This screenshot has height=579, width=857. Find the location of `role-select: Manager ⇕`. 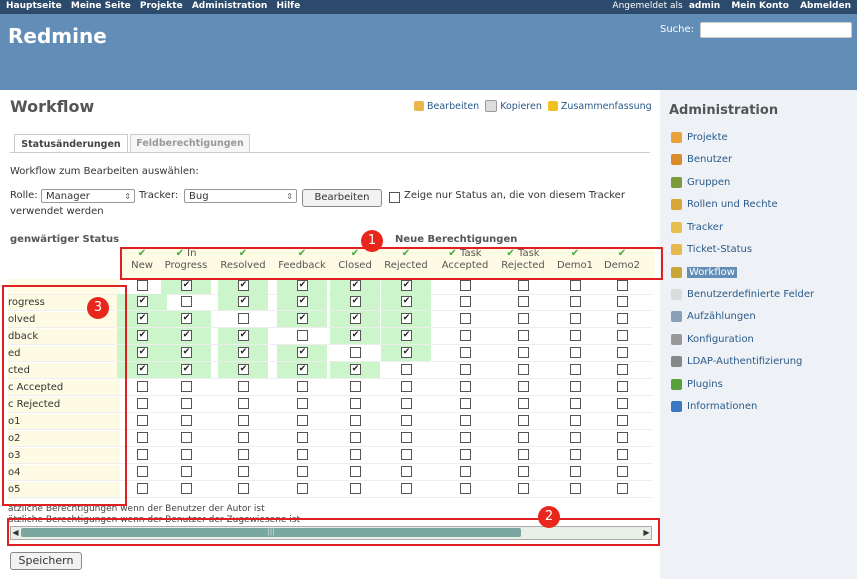

role-select: Manager ⇕ is located at coordinates (88, 196).